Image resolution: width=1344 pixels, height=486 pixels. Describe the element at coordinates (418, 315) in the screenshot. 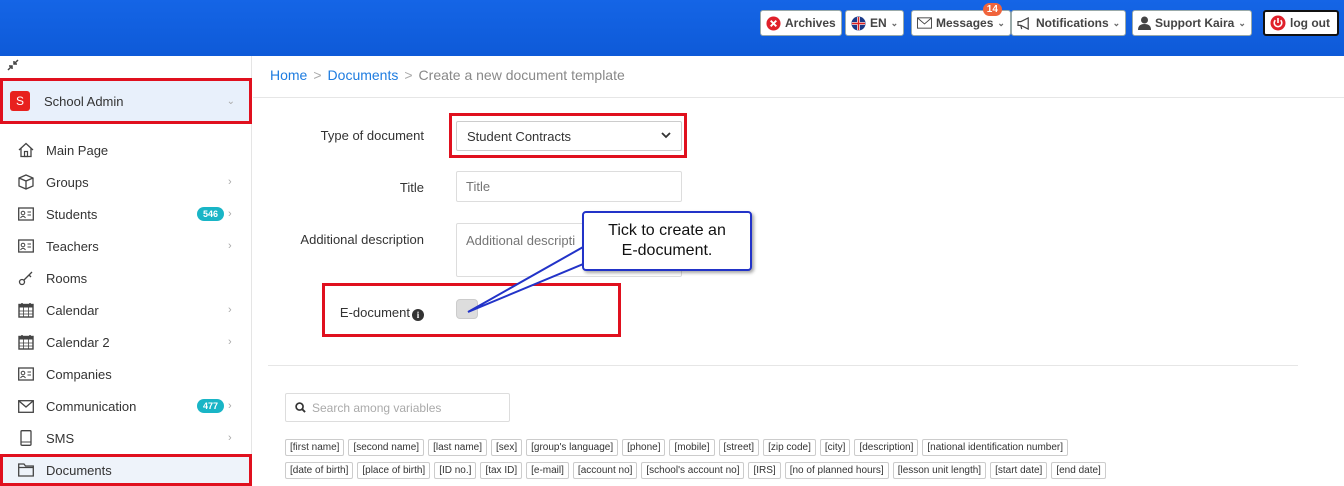

I see `info-icon: i` at that location.